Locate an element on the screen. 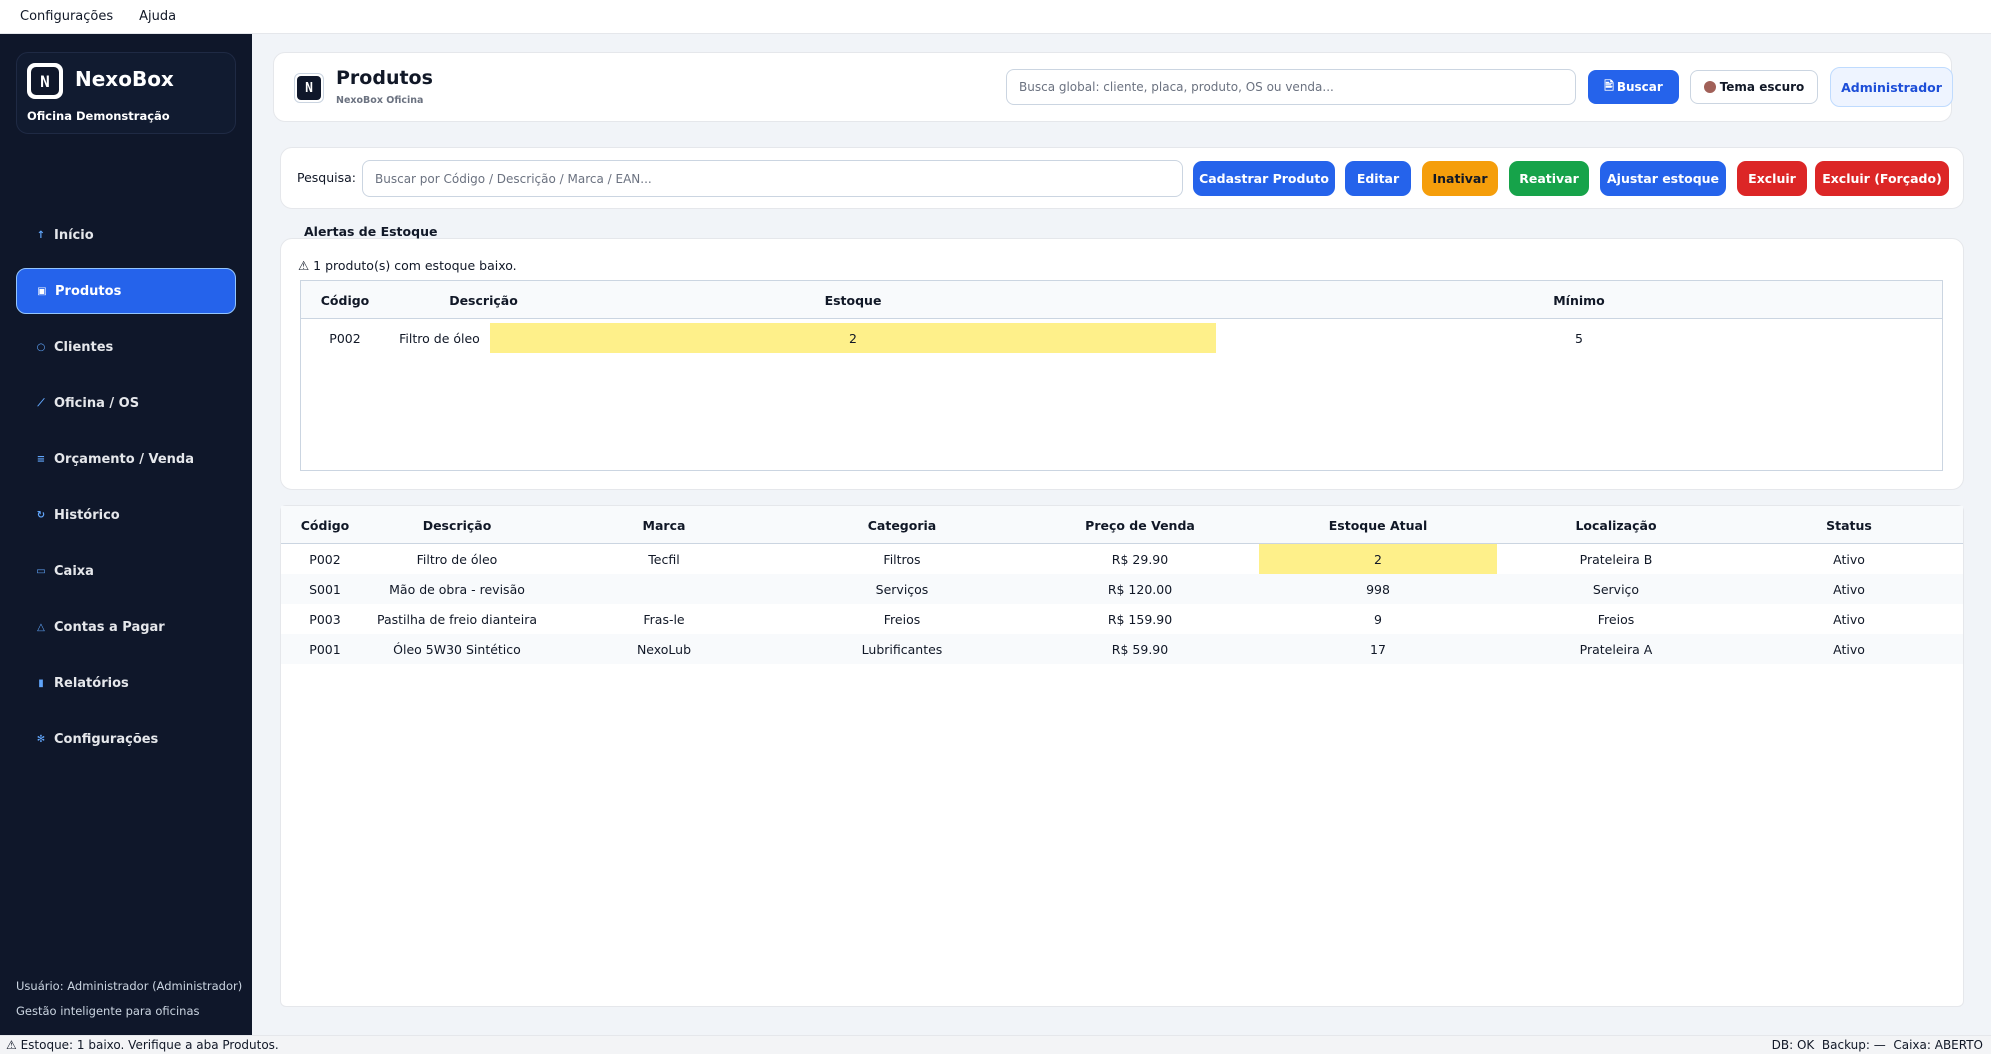 This screenshot has height=1054, width=1991. products-cell-estoque: 2 is located at coordinates (1378, 559).